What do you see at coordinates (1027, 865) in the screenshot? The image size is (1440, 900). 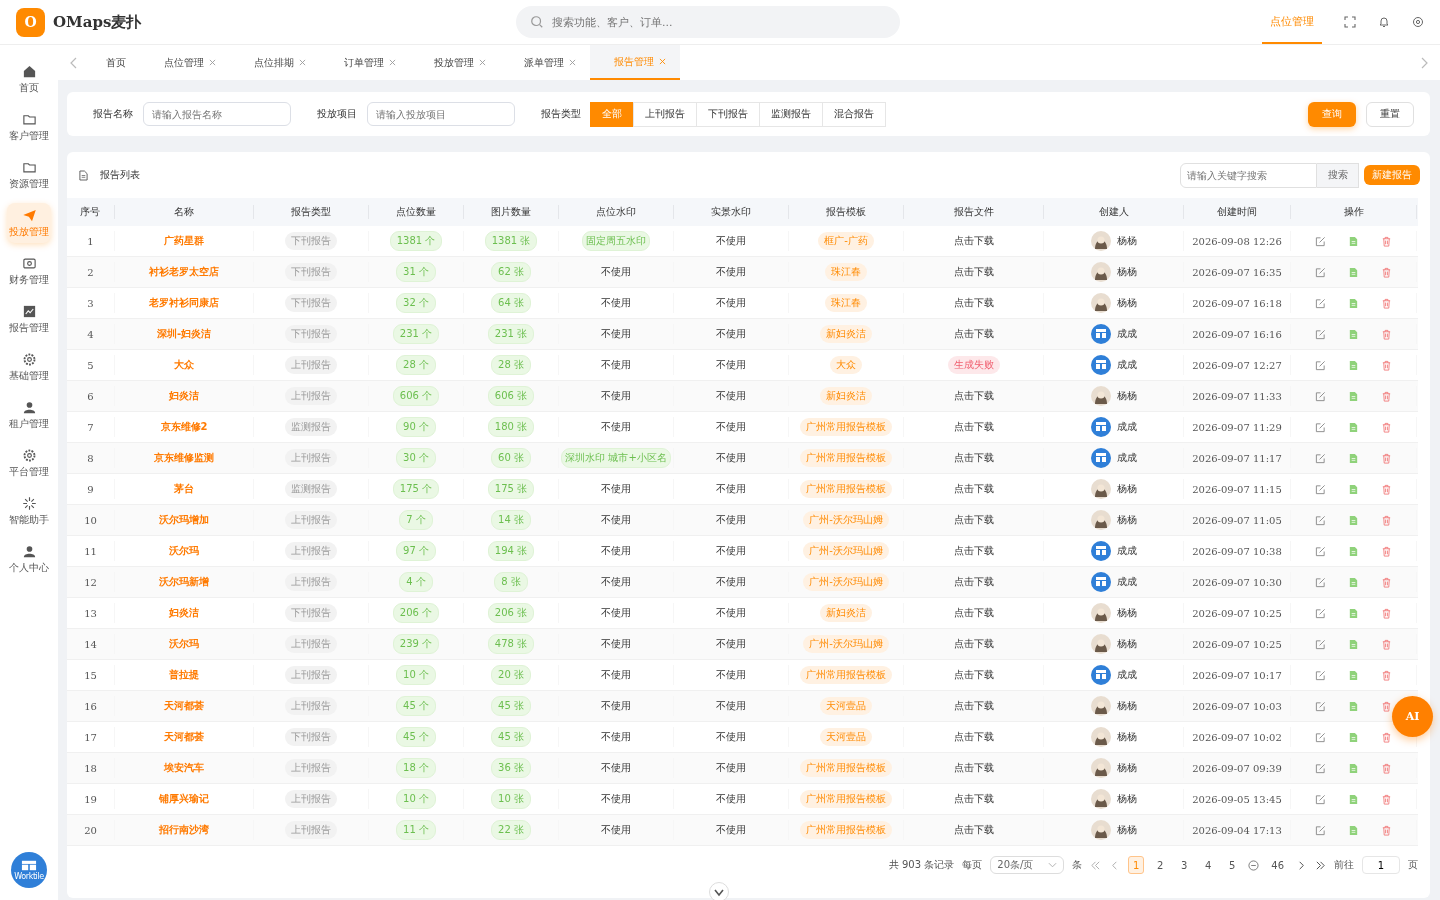 I see `page-size-select: 20条/页` at bounding box center [1027, 865].